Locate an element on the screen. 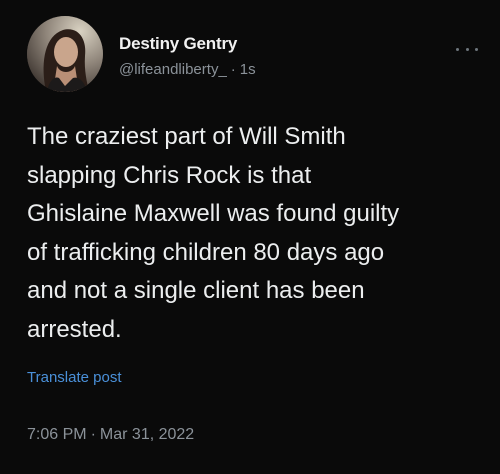 The width and height of the screenshot is (500, 474). tweet-text-line: of trafficking children 80 days ago is located at coordinates (206, 252).